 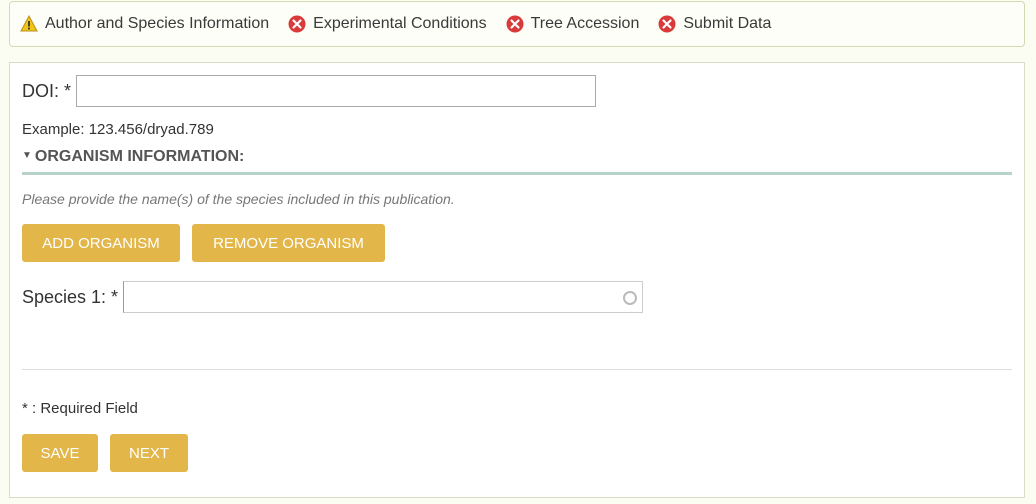 What do you see at coordinates (149, 453) in the screenshot?
I see `next-button: NEXT` at bounding box center [149, 453].